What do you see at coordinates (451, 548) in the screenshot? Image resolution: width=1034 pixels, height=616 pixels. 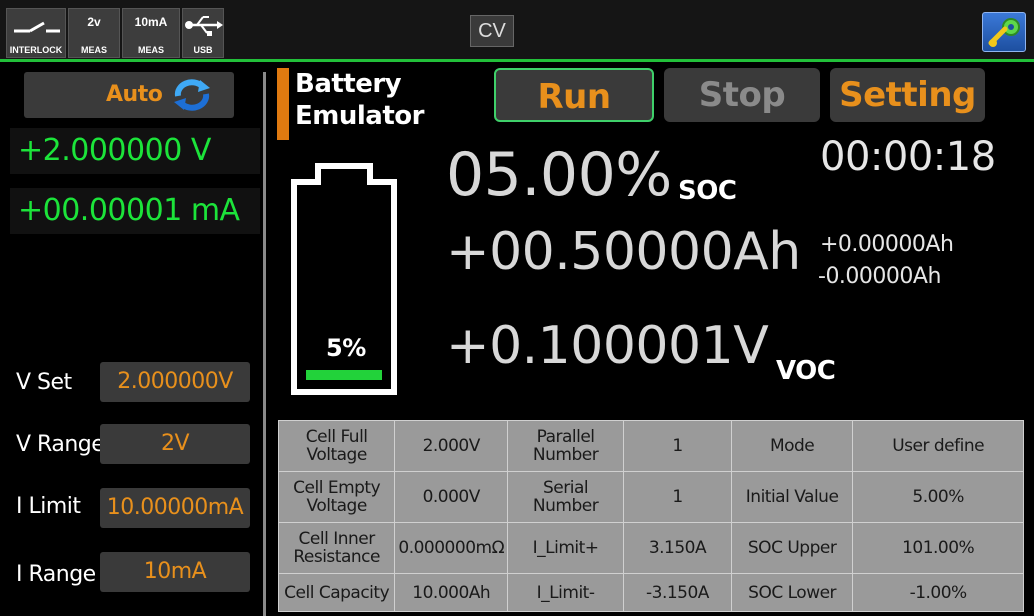 I see `param-value: 0.000000mΩ` at bounding box center [451, 548].